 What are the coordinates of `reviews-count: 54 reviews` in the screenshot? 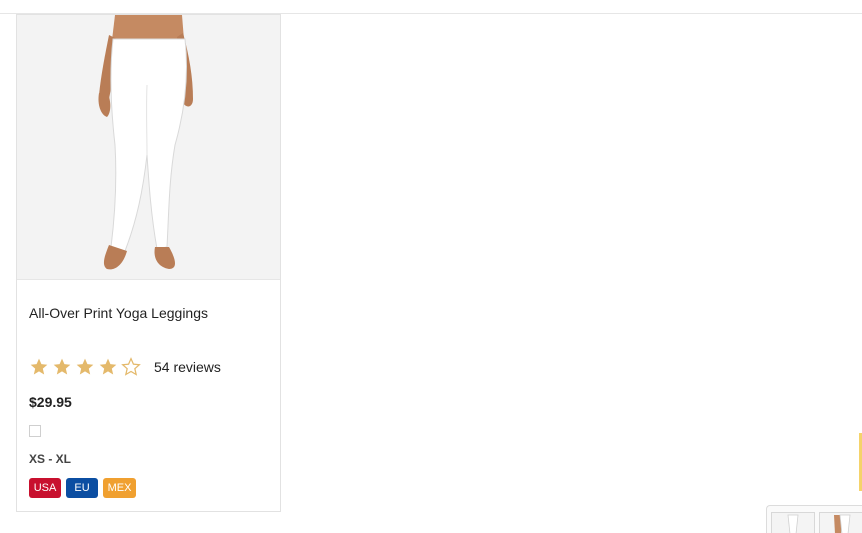 It's located at (187, 367).